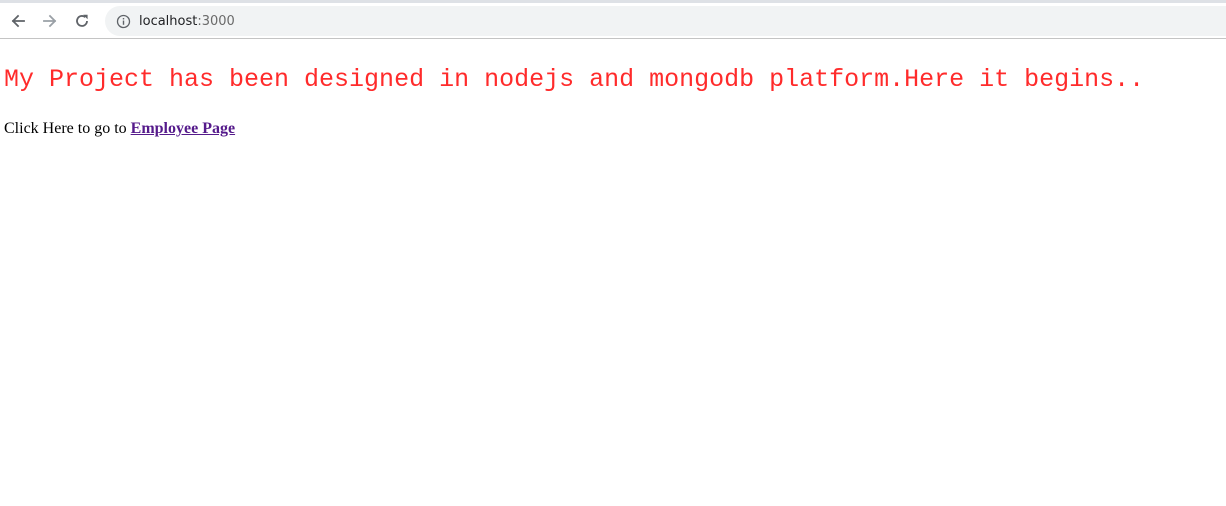 This screenshot has width=1226, height=506. Describe the element at coordinates (168, 21) in the screenshot. I see `url-host: localhost` at that location.